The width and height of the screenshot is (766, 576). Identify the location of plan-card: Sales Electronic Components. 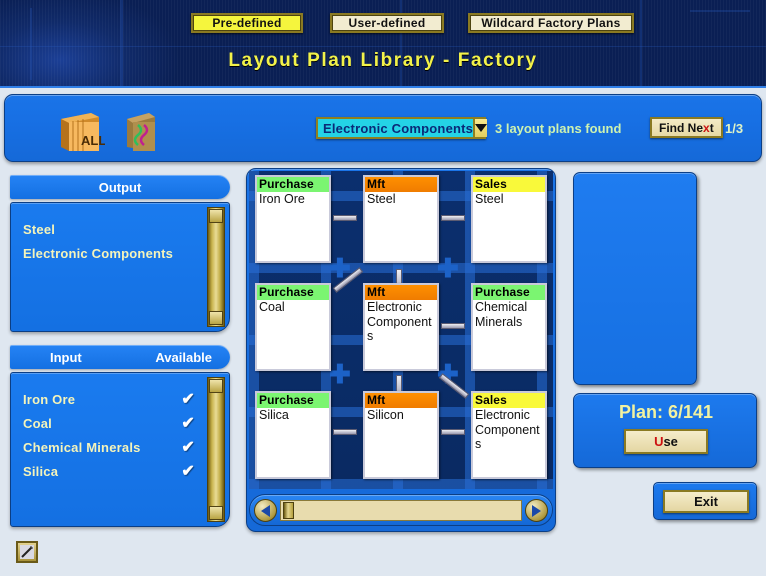
(509, 435).